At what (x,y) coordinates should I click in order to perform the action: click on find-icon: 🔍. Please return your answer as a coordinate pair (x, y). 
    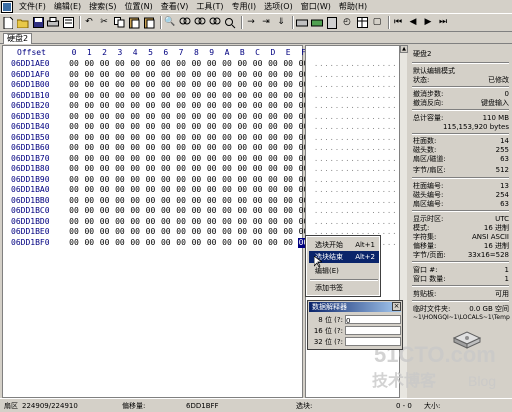
    Looking at the image, I should click on (170, 23).